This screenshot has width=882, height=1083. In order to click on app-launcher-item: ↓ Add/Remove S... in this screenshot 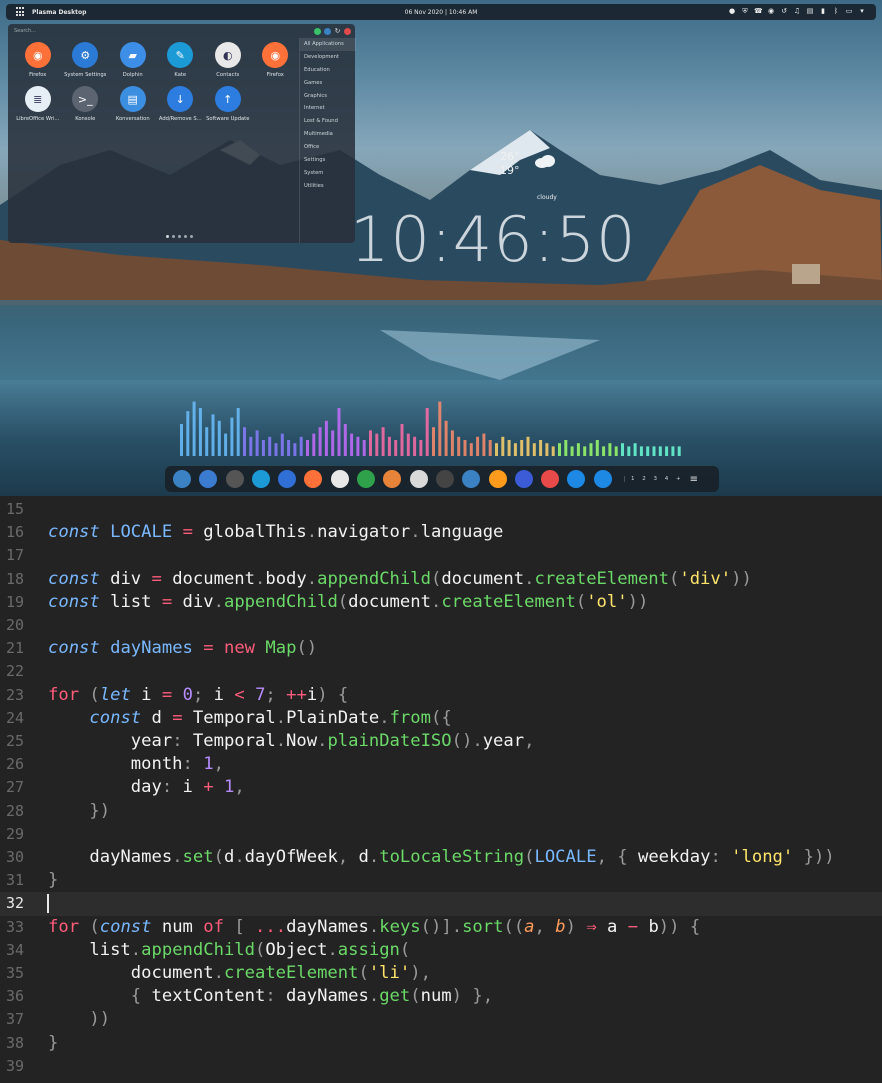, I will do `click(181, 104)`.